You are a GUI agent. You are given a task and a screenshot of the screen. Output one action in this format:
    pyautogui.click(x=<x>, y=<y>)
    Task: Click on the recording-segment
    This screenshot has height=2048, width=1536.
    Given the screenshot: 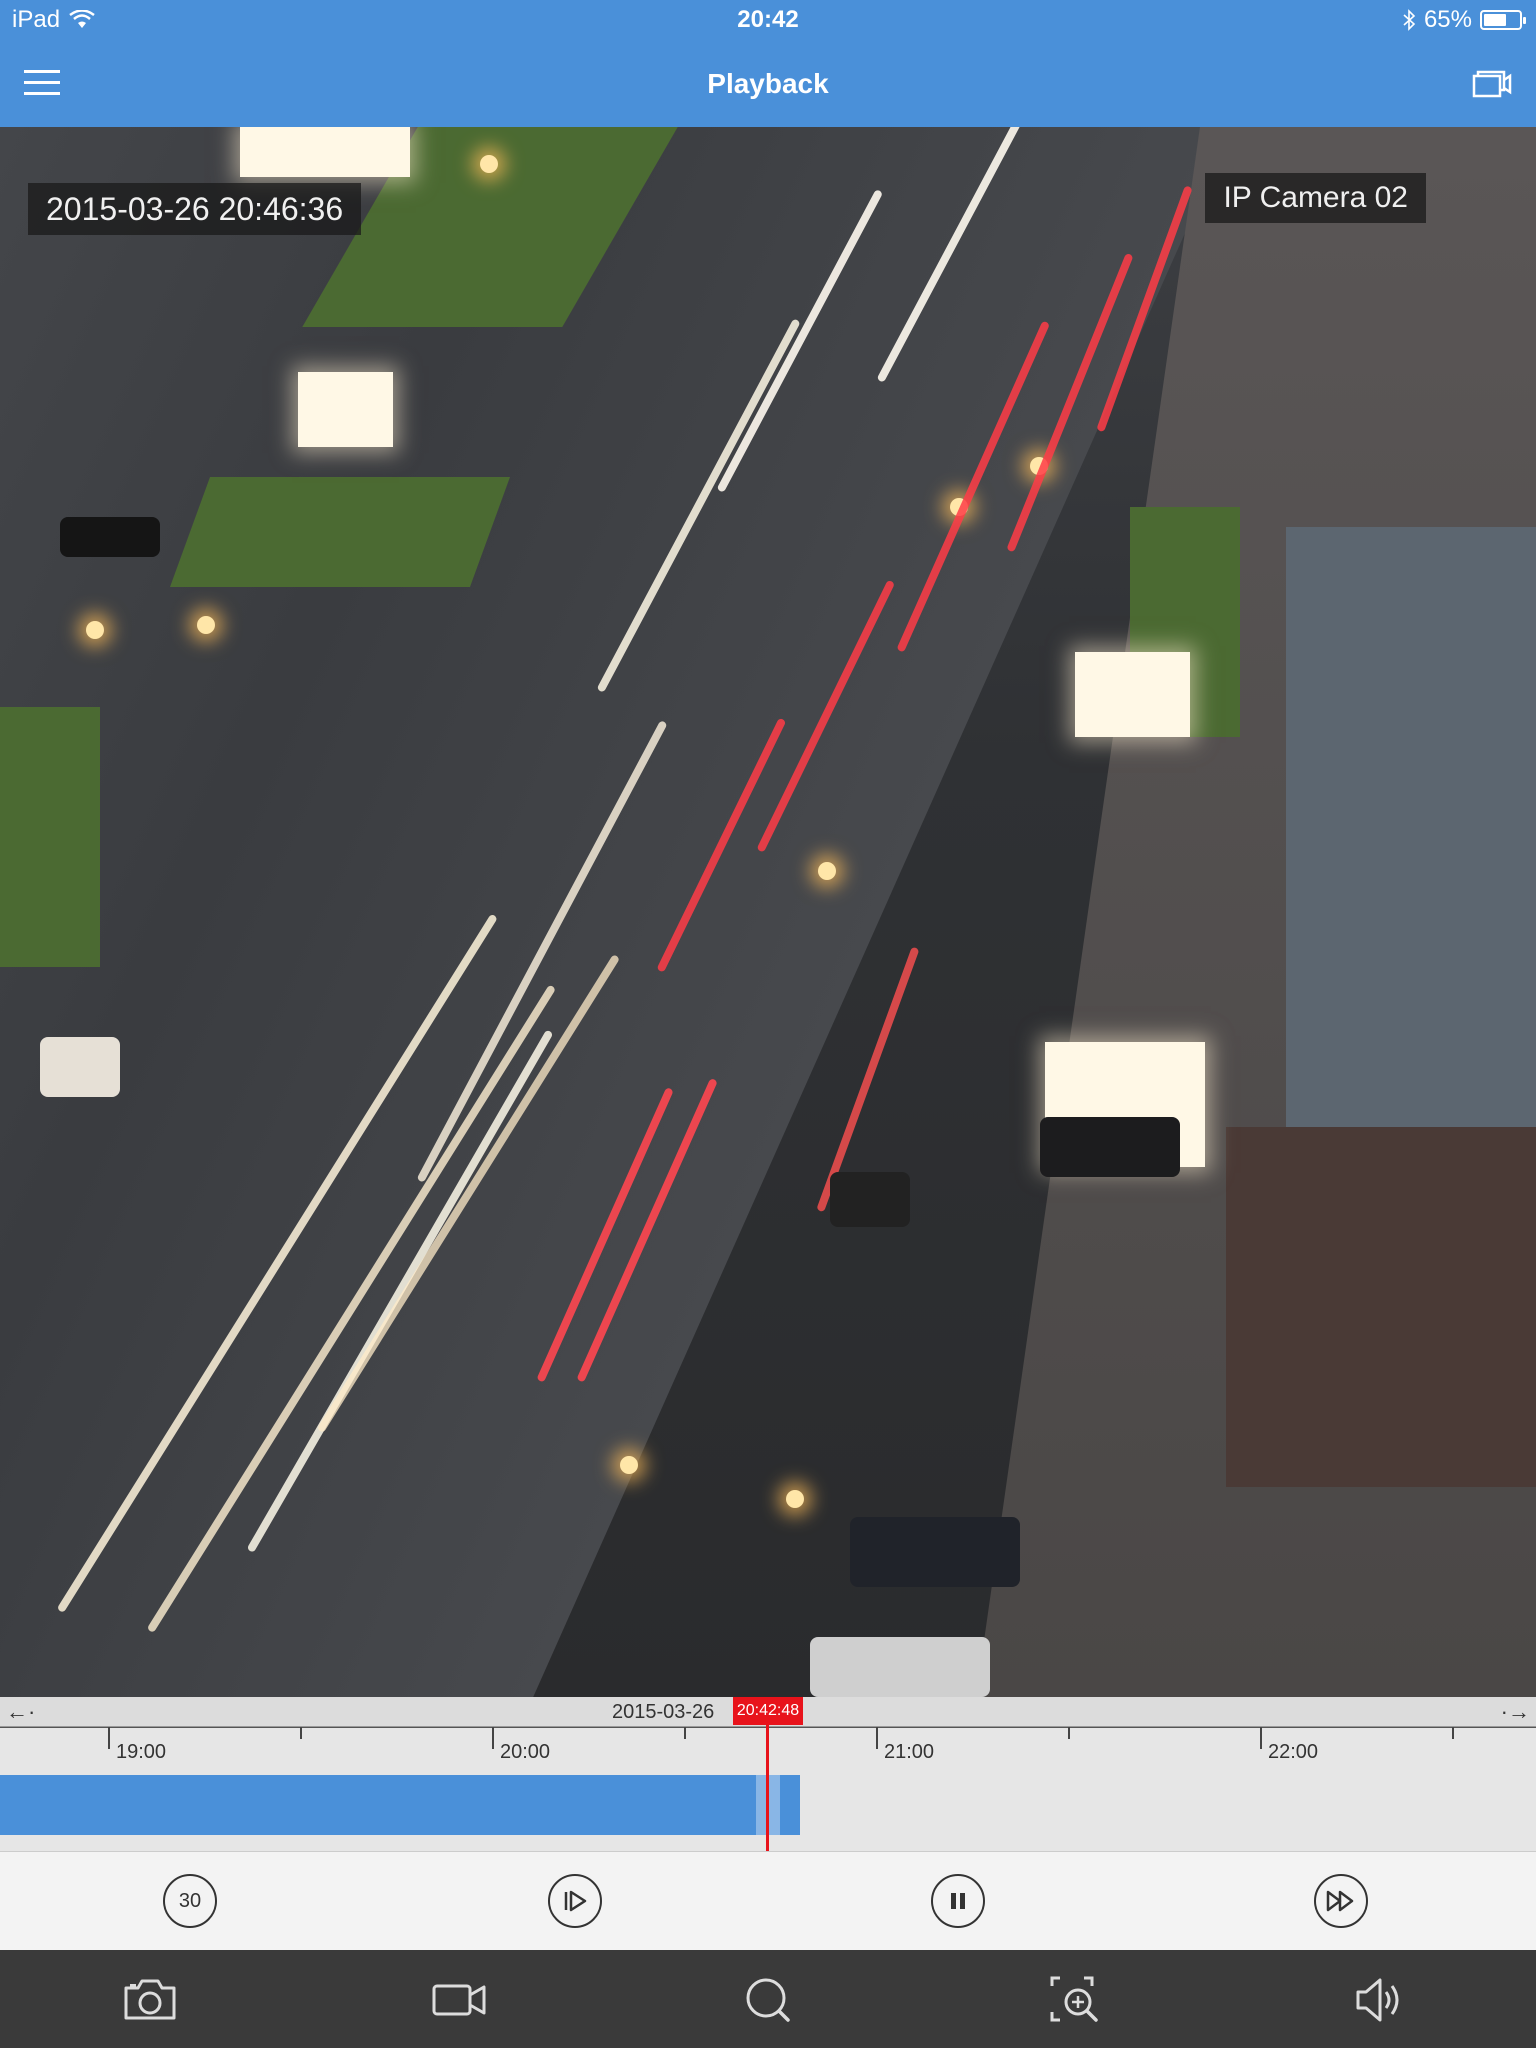 What is the action you would take?
    pyautogui.click(x=400, y=1805)
    